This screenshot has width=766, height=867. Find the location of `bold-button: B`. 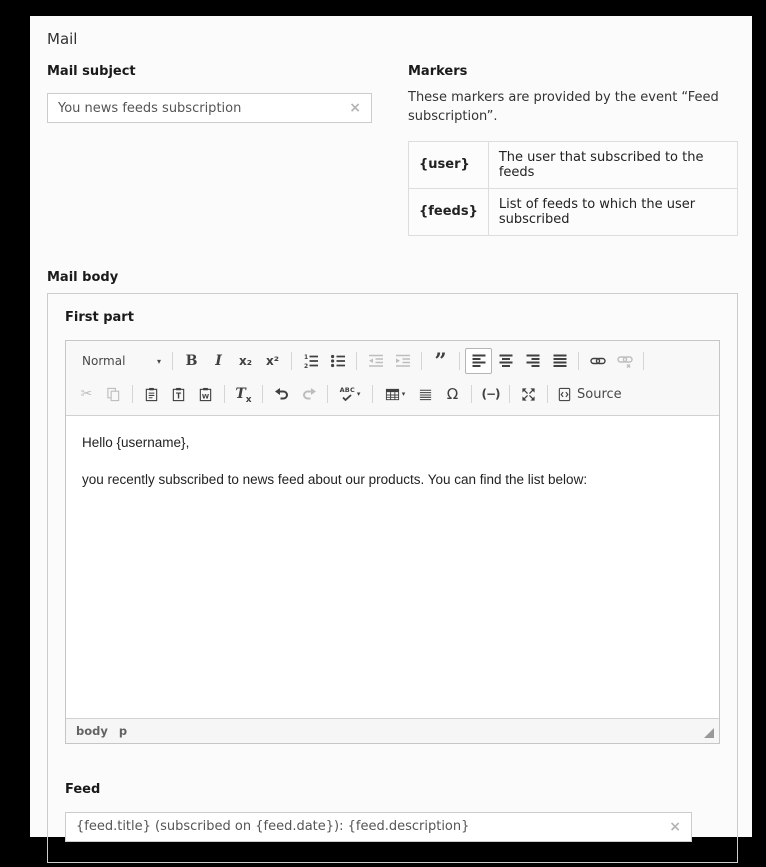

bold-button: B is located at coordinates (191, 361).